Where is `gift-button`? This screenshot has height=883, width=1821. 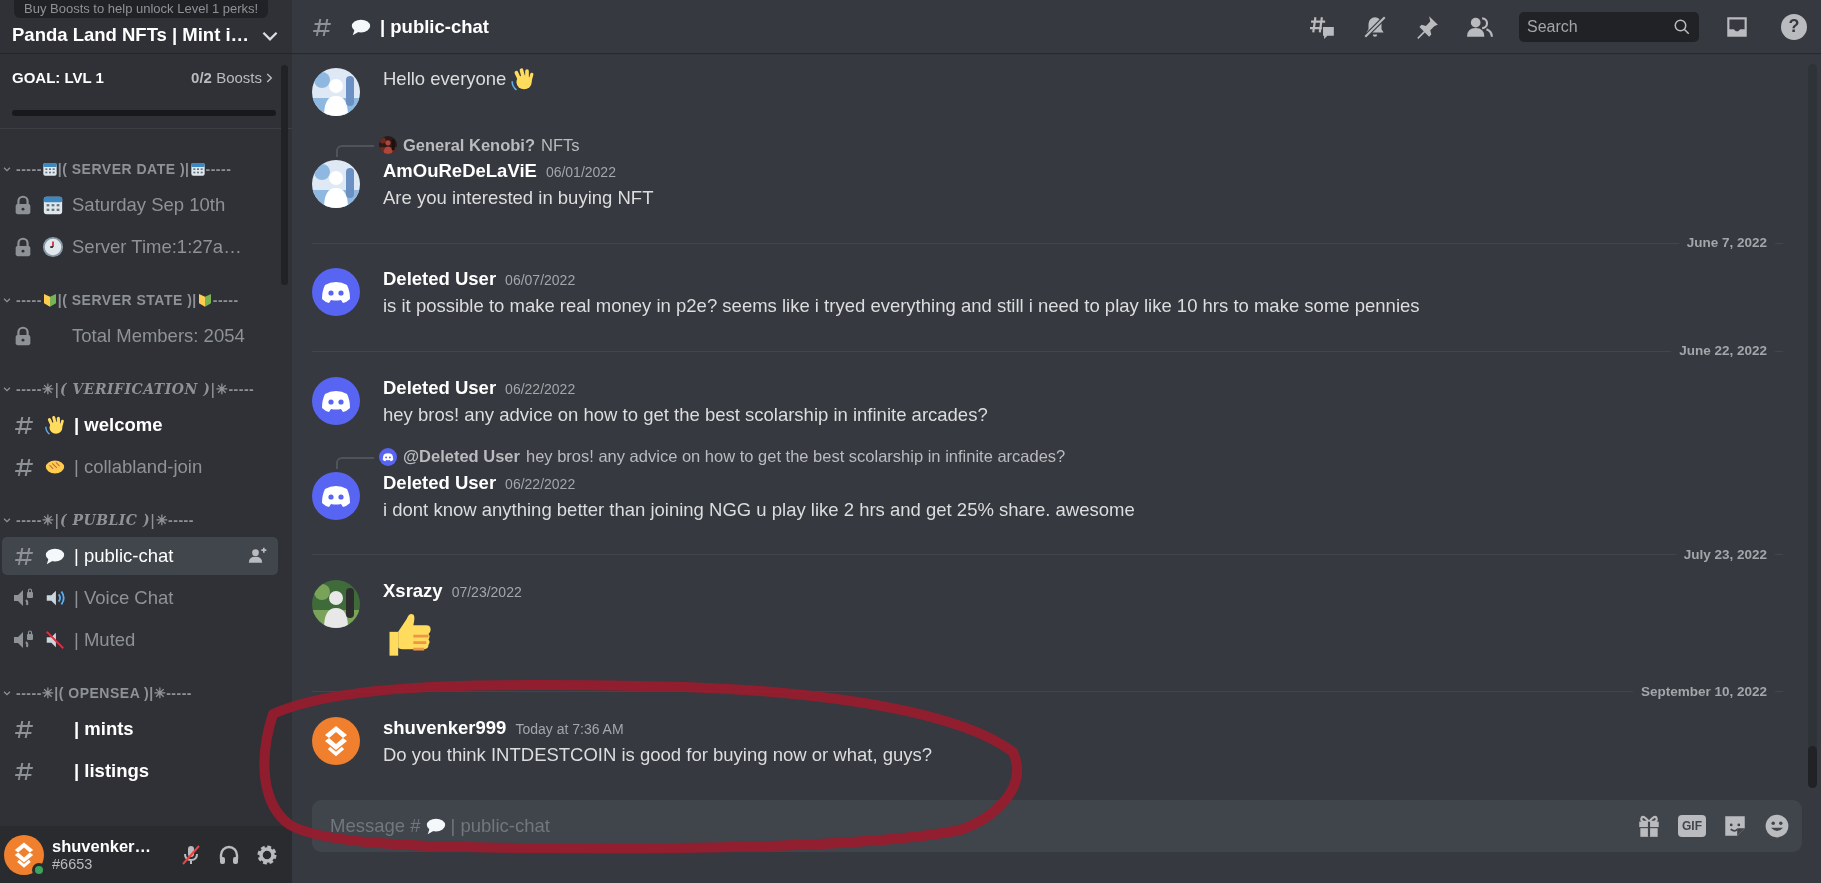 gift-button is located at coordinates (1649, 826).